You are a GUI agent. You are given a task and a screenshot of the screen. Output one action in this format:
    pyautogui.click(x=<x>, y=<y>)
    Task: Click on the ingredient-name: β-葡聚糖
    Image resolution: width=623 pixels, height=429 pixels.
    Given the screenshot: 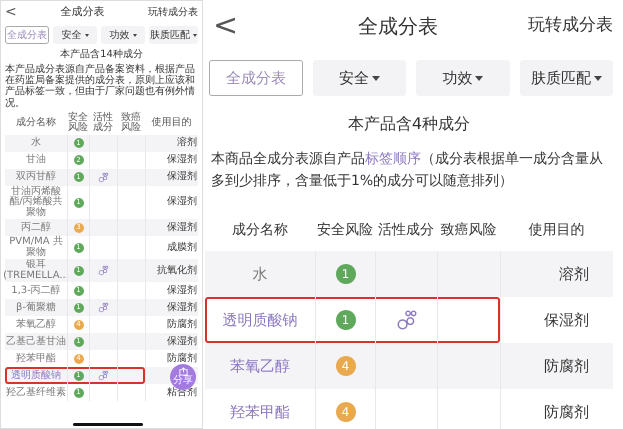 What is the action you would take?
    pyautogui.click(x=36, y=307)
    